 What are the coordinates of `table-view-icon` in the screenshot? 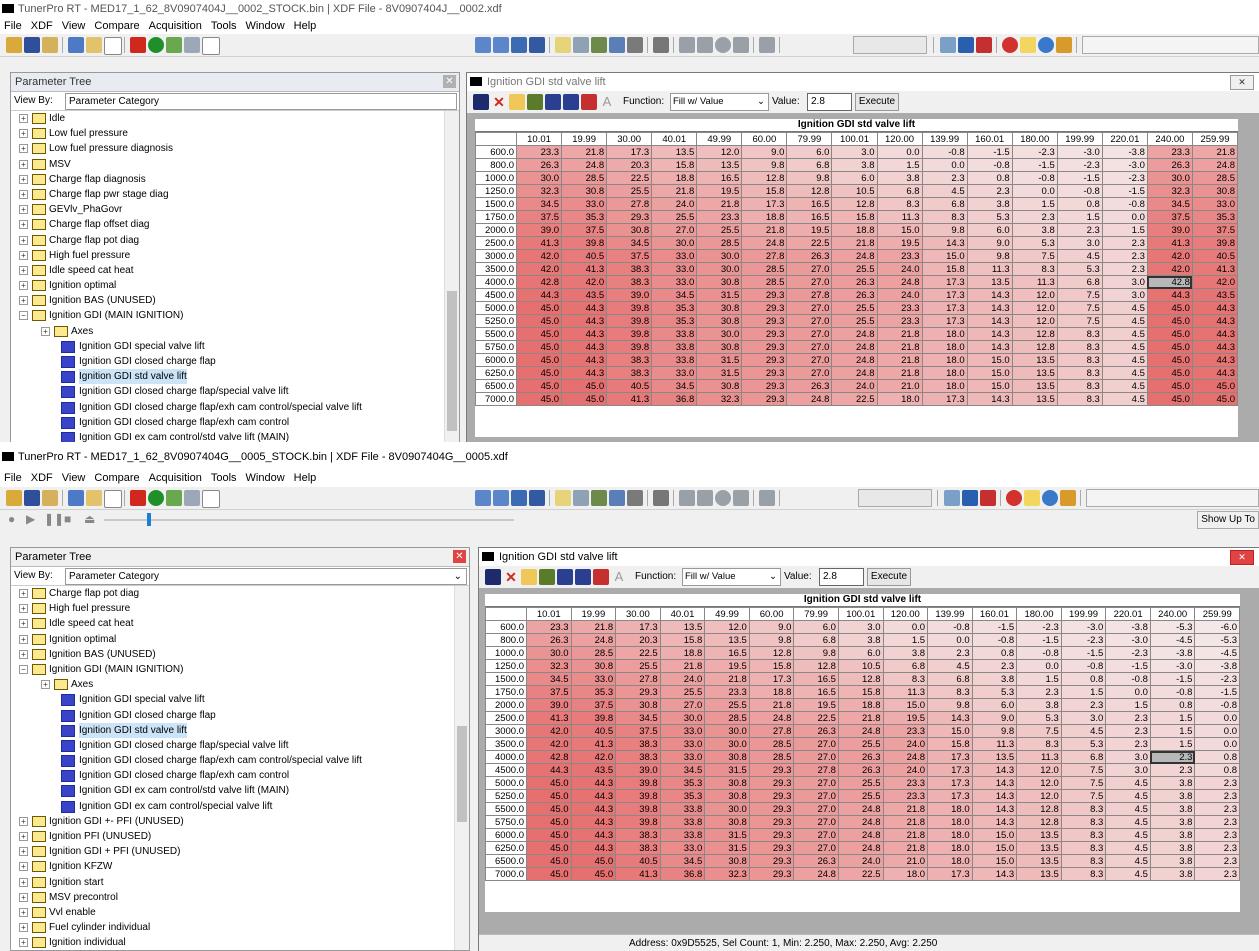 It's located at (483, 498).